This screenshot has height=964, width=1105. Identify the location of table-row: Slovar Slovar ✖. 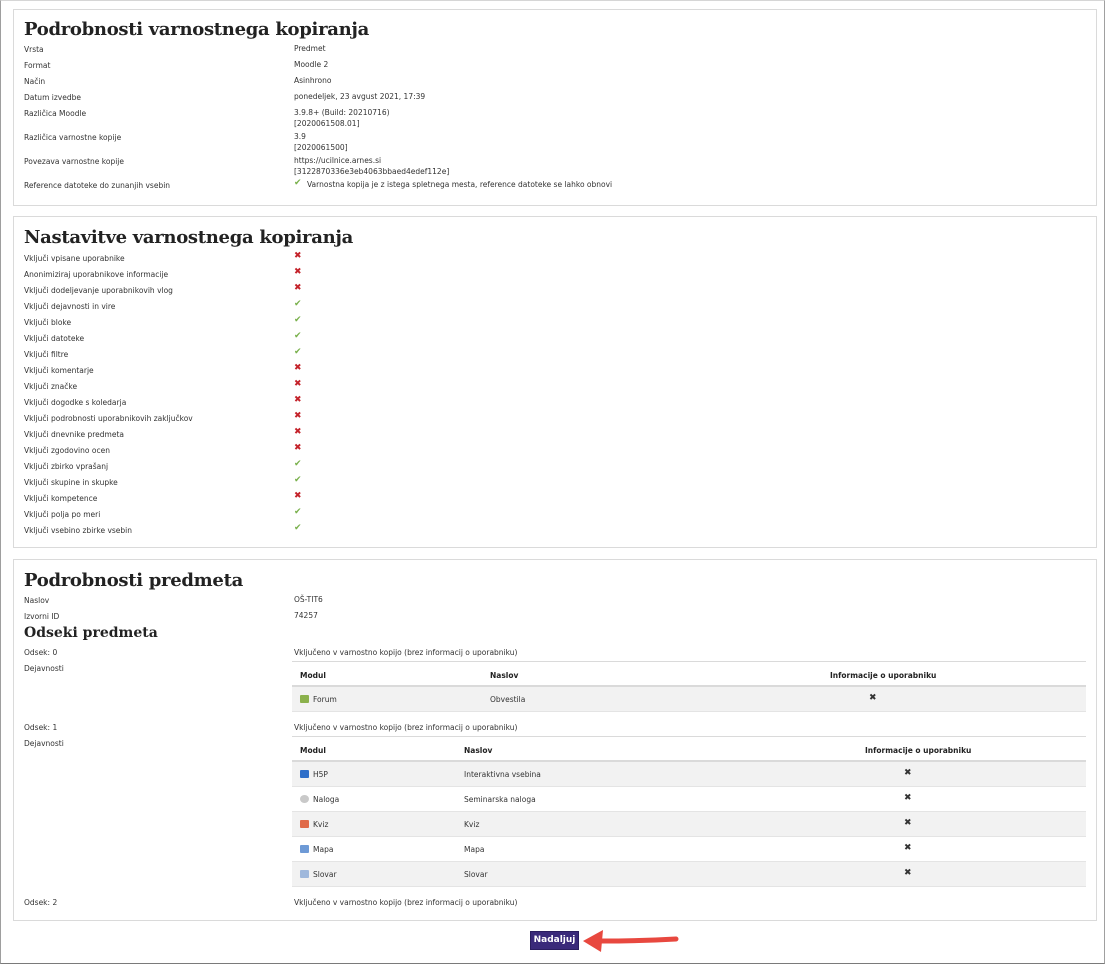
(689, 874).